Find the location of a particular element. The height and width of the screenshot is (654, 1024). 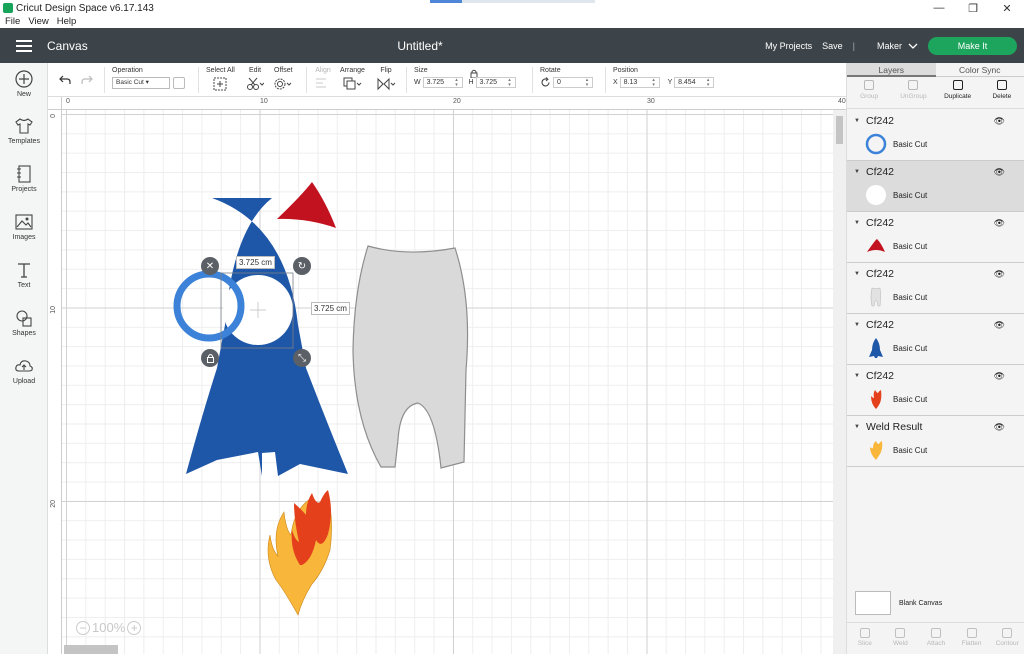

duplicate-button: Duplicate is located at coordinates (958, 92).